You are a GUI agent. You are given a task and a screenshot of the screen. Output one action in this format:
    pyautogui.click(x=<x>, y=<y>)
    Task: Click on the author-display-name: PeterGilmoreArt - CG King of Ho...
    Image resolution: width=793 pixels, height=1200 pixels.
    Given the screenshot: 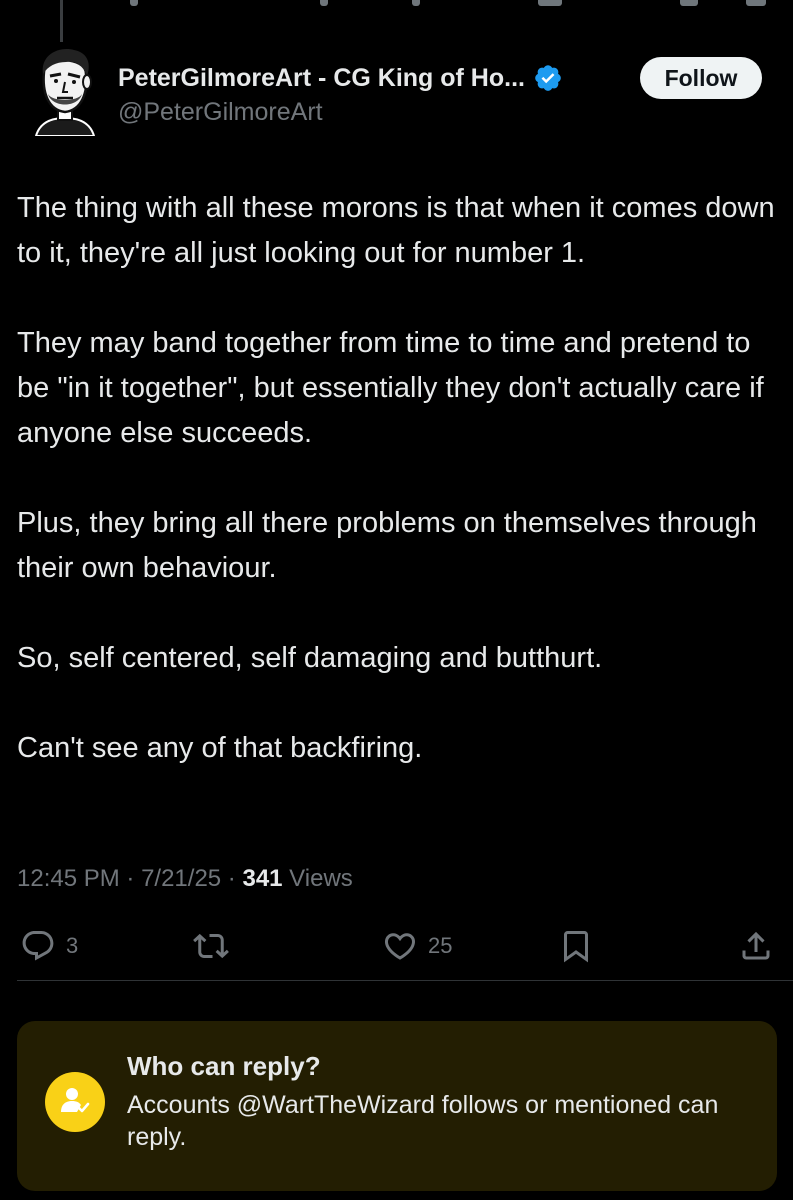 What is the action you would take?
    pyautogui.click(x=321, y=78)
    